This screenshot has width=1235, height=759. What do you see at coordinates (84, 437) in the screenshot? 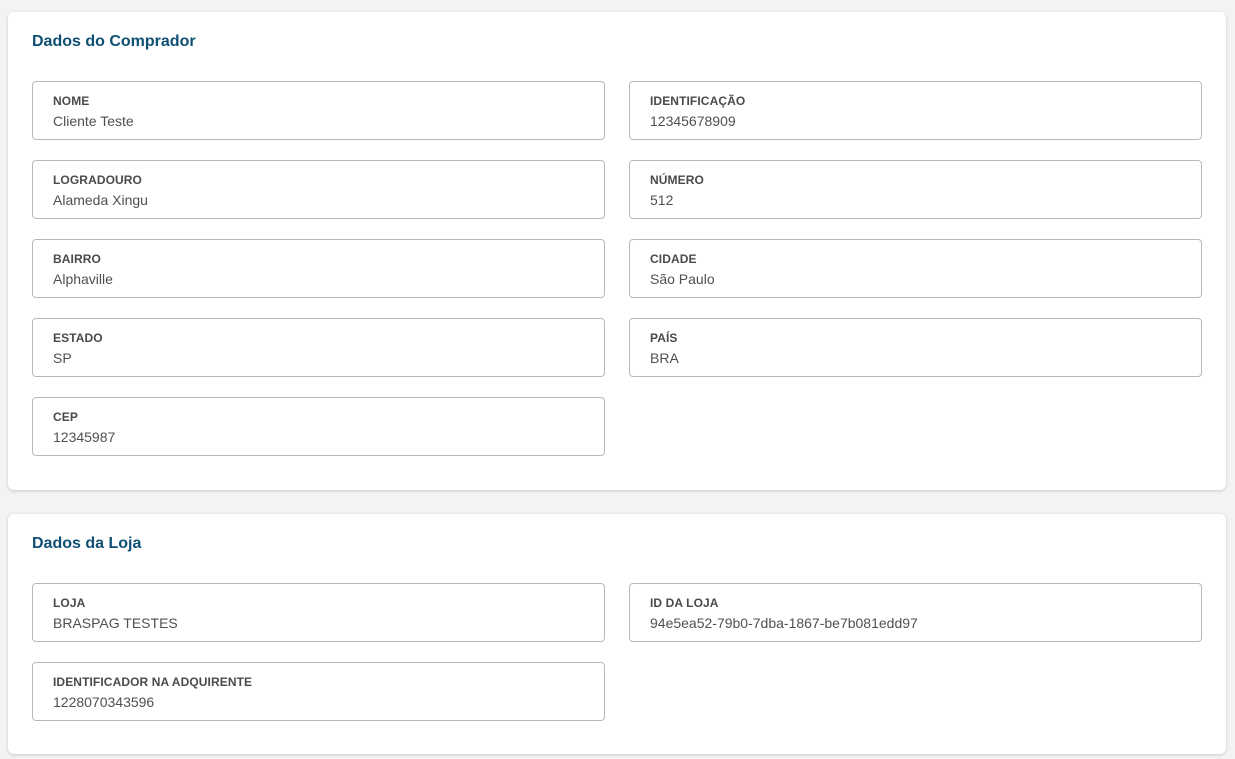
I see `field-value: 12345987` at bounding box center [84, 437].